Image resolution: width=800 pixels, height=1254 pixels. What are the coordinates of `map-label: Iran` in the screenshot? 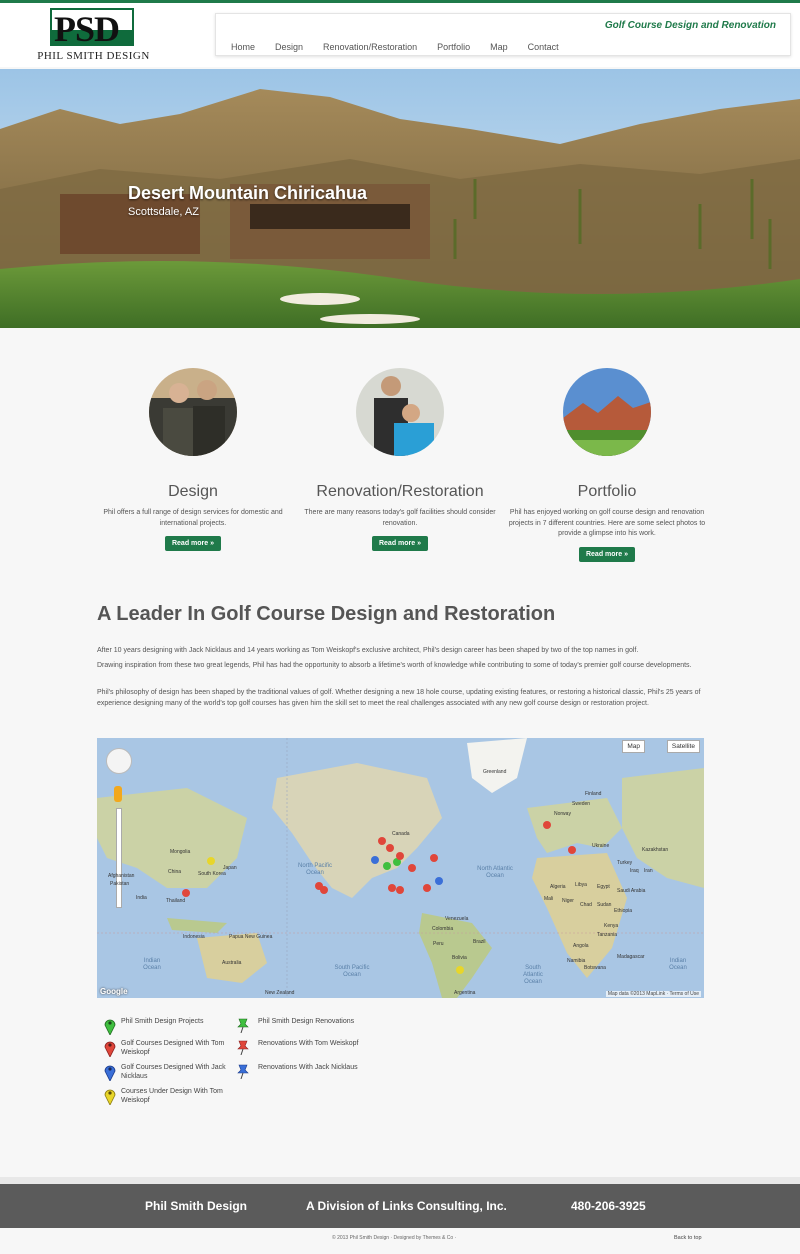 It's located at (648, 871).